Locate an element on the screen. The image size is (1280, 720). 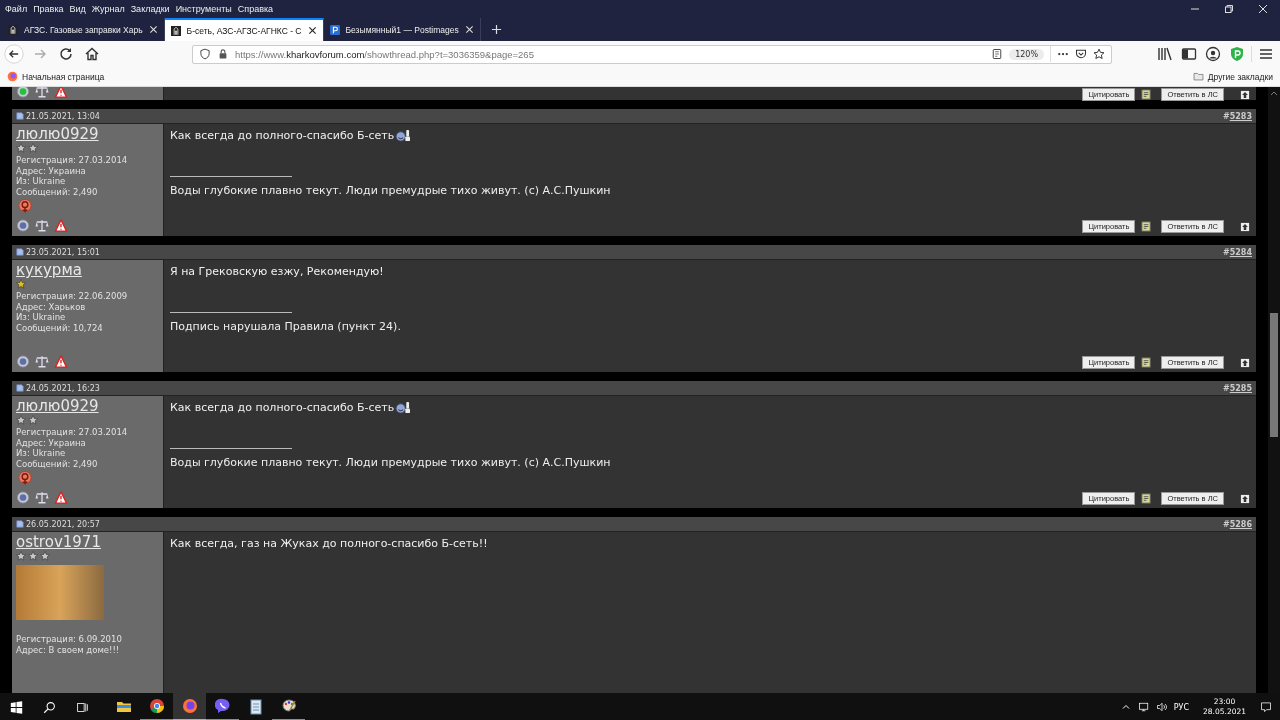
post-date: 23.05.2021, 15:01 is located at coordinates (63, 252).